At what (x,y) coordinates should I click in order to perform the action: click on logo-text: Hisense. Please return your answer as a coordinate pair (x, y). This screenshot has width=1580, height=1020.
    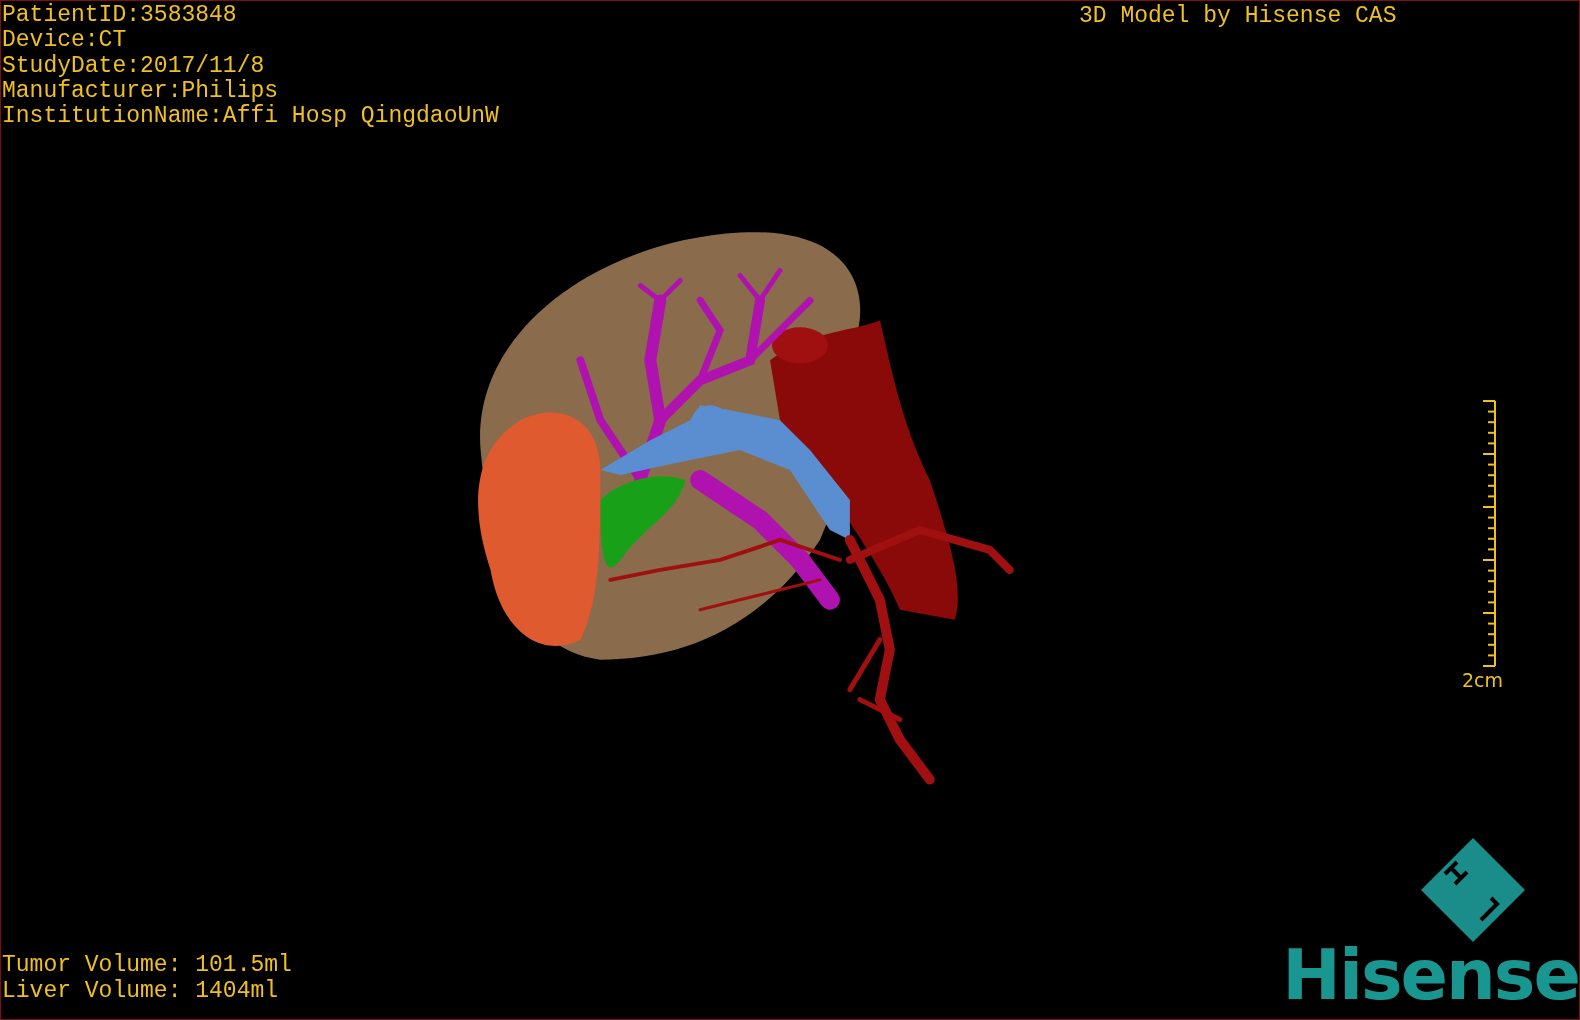
    Looking at the image, I should click on (1430, 975).